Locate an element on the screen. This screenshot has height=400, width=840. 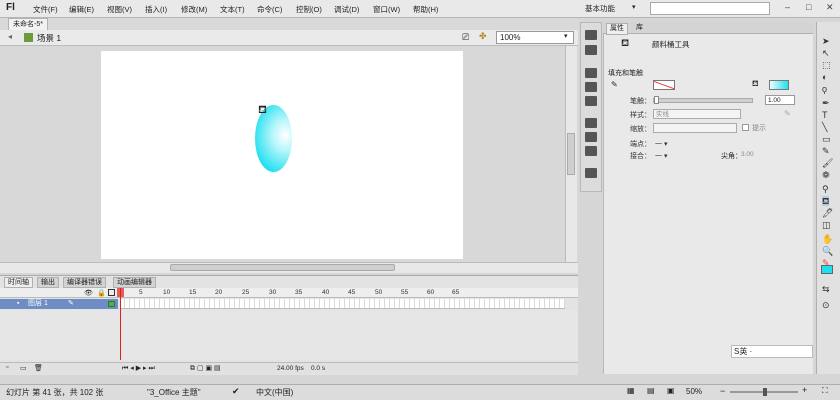
brush-tool-icon: 🖌 is located at coordinates (827, 163).